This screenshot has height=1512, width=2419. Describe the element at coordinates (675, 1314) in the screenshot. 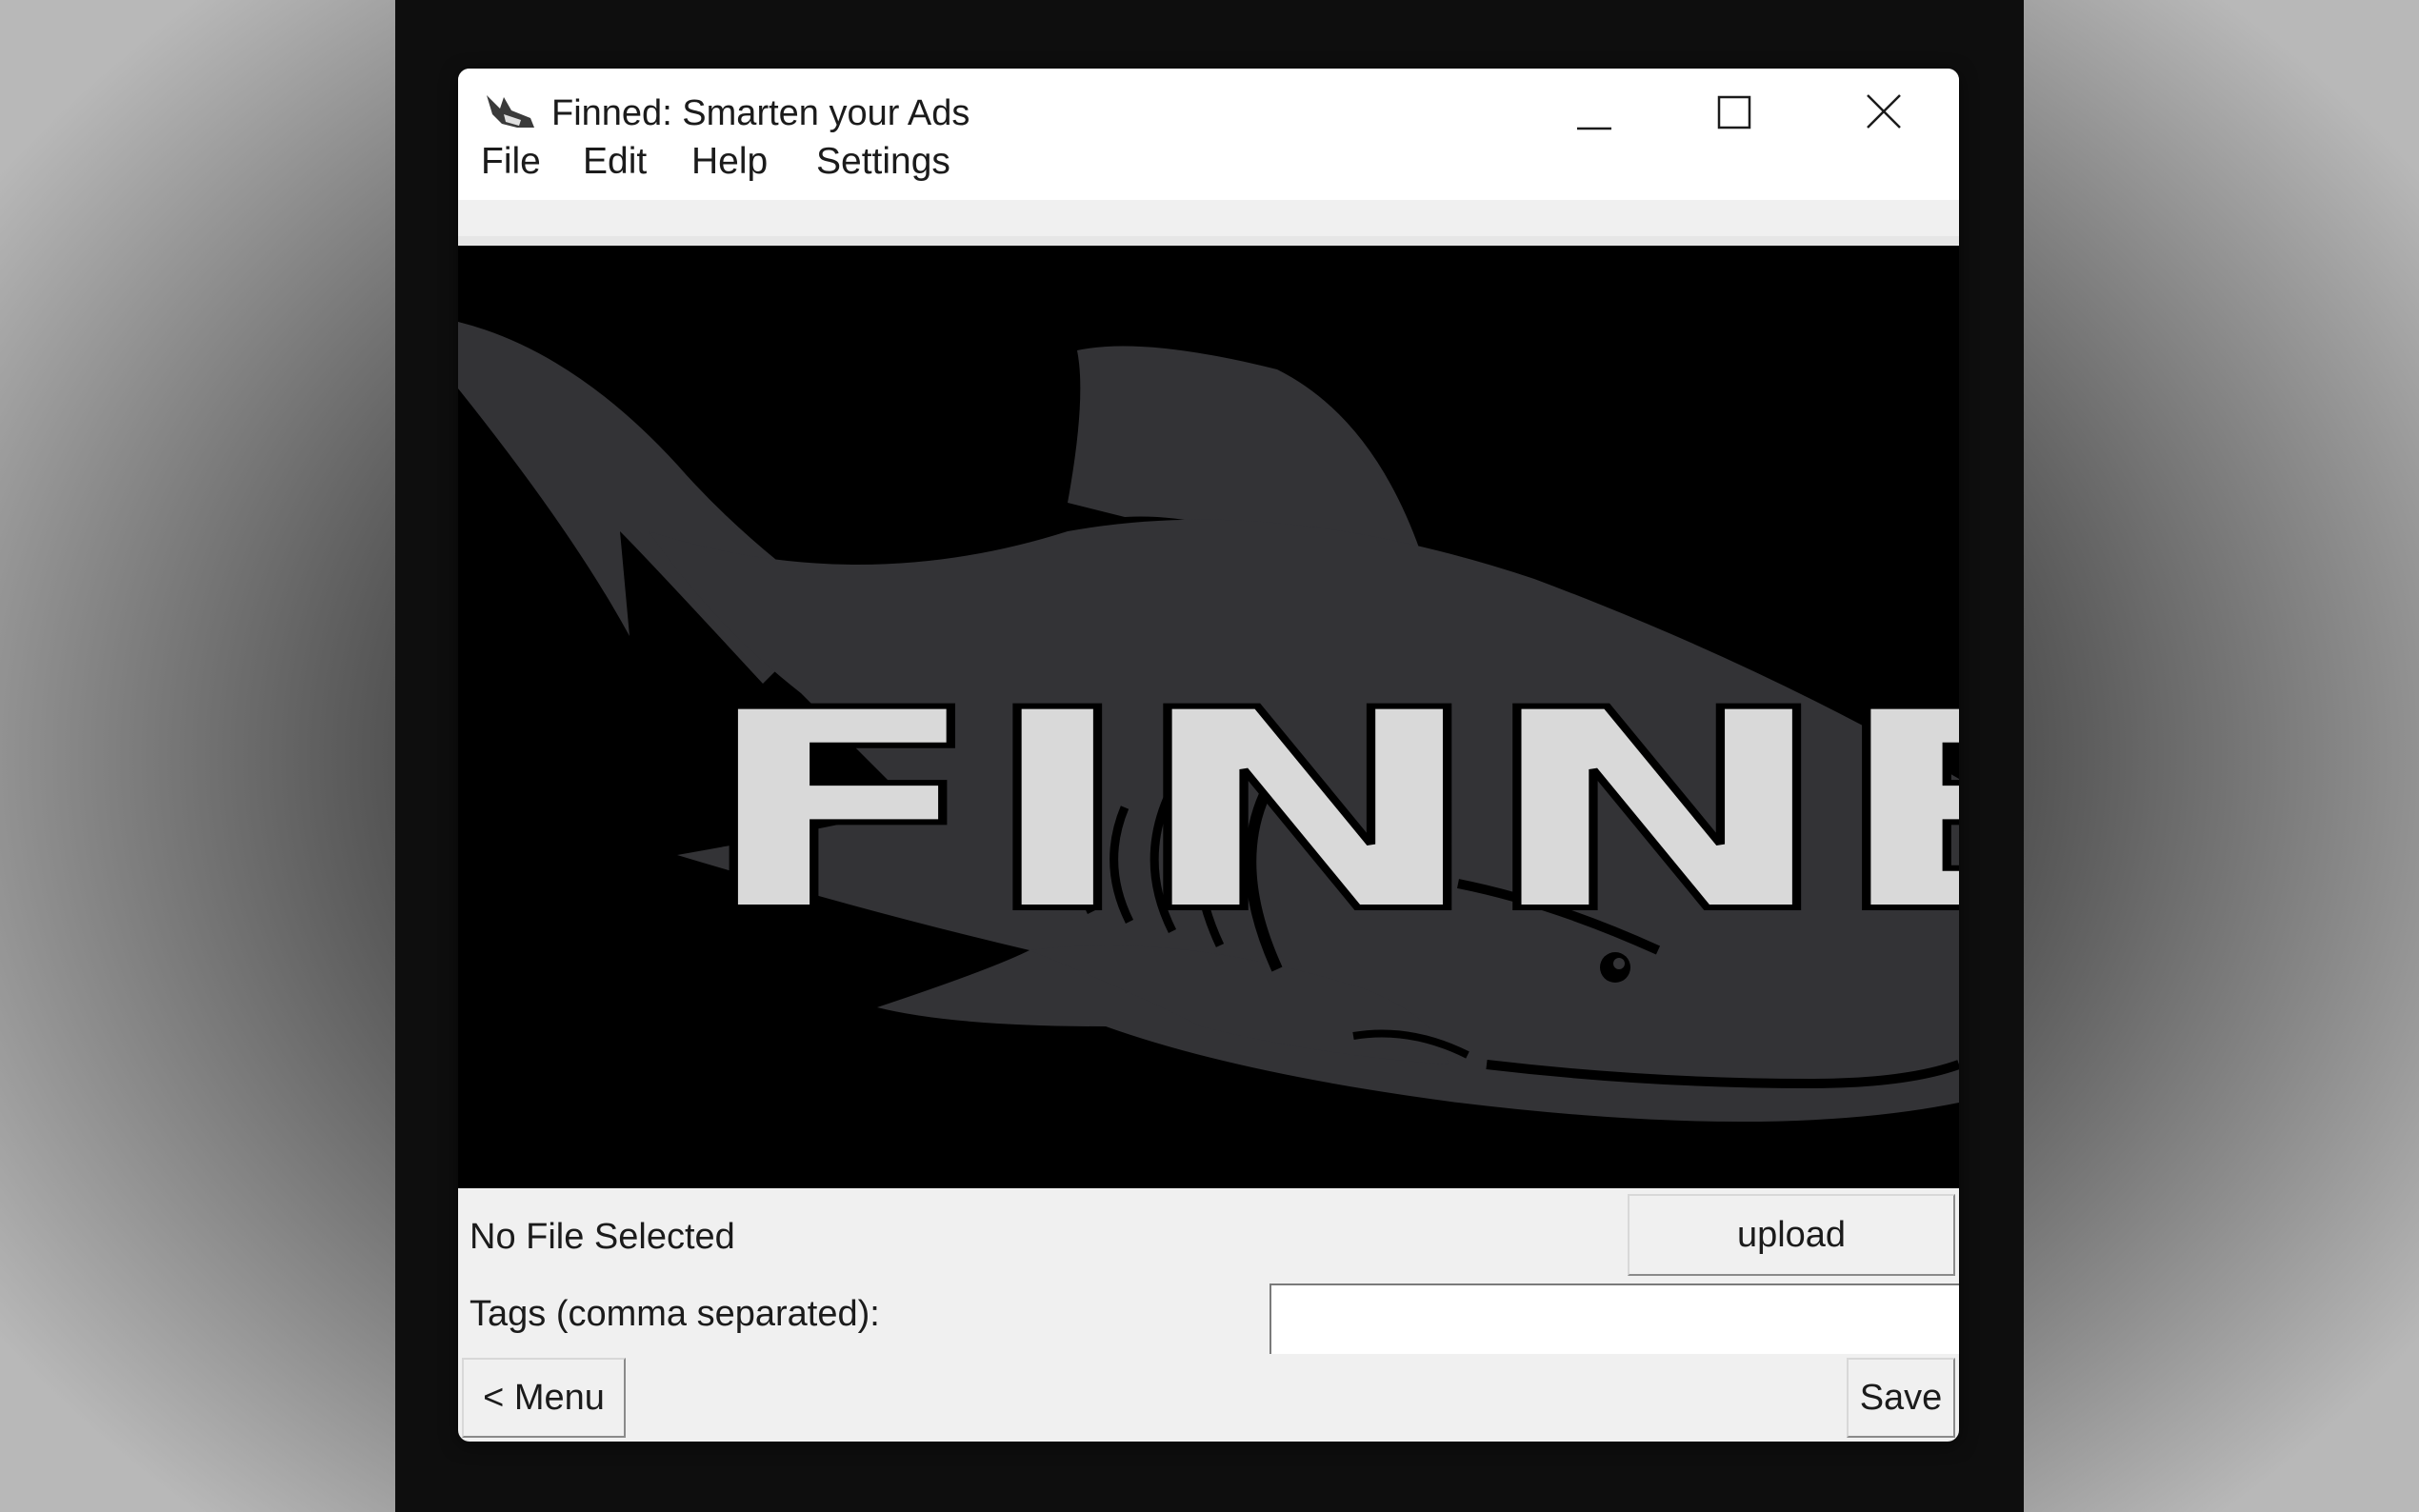

I see `tags-label: Tags (comma separated):` at that location.